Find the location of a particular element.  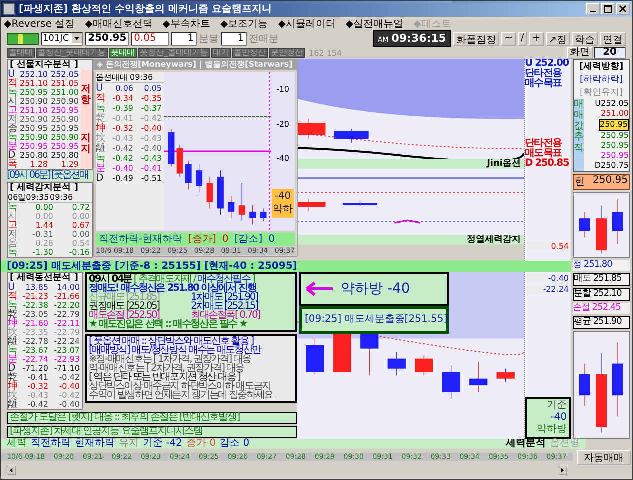

toolbar-button: / is located at coordinates (523, 39).